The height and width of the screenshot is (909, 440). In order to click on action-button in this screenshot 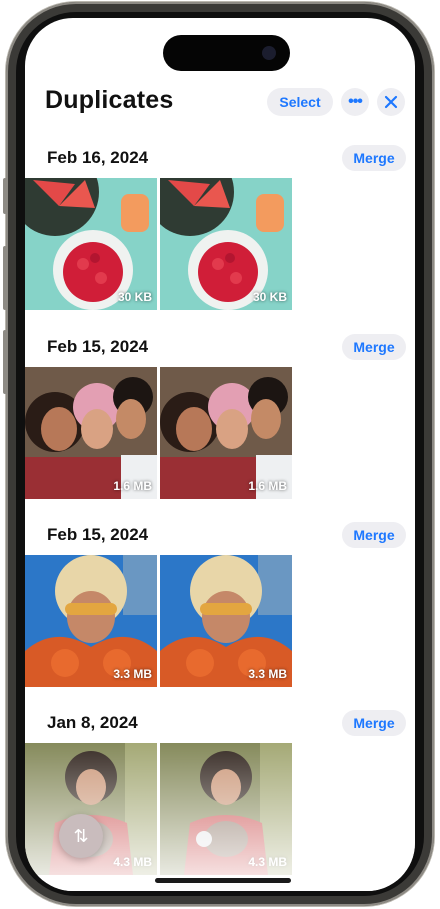, I will do `click(5, 196)`.